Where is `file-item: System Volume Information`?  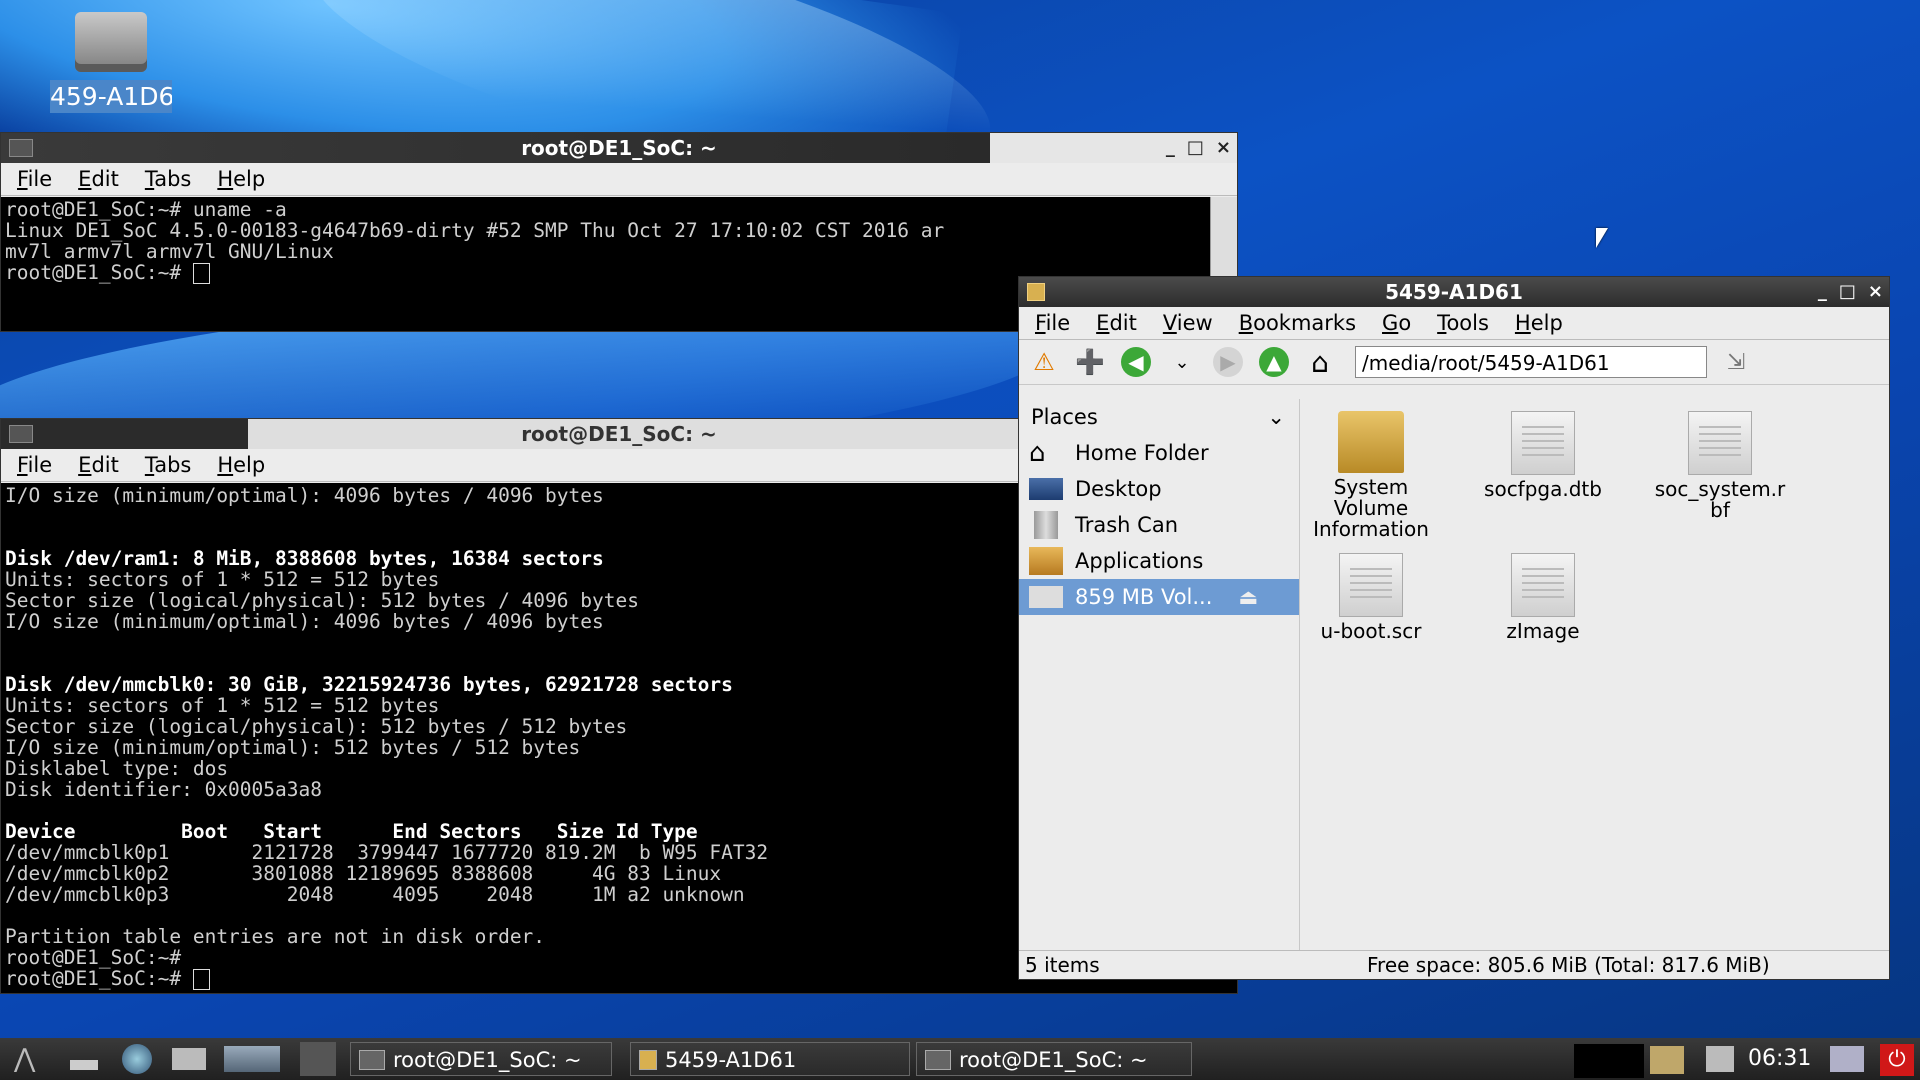
file-item: System Volume Information is located at coordinates (1371, 472).